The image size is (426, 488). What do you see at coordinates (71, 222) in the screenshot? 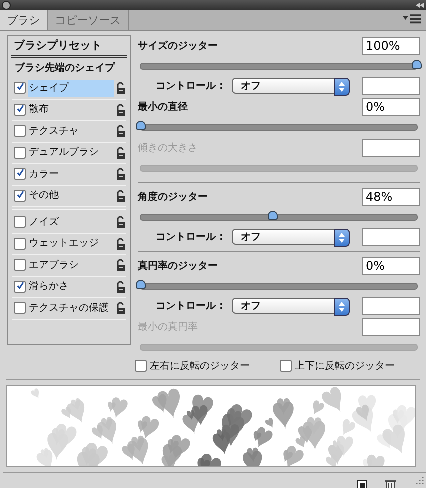
I see `sidebar-item: ノイズ` at bounding box center [71, 222].